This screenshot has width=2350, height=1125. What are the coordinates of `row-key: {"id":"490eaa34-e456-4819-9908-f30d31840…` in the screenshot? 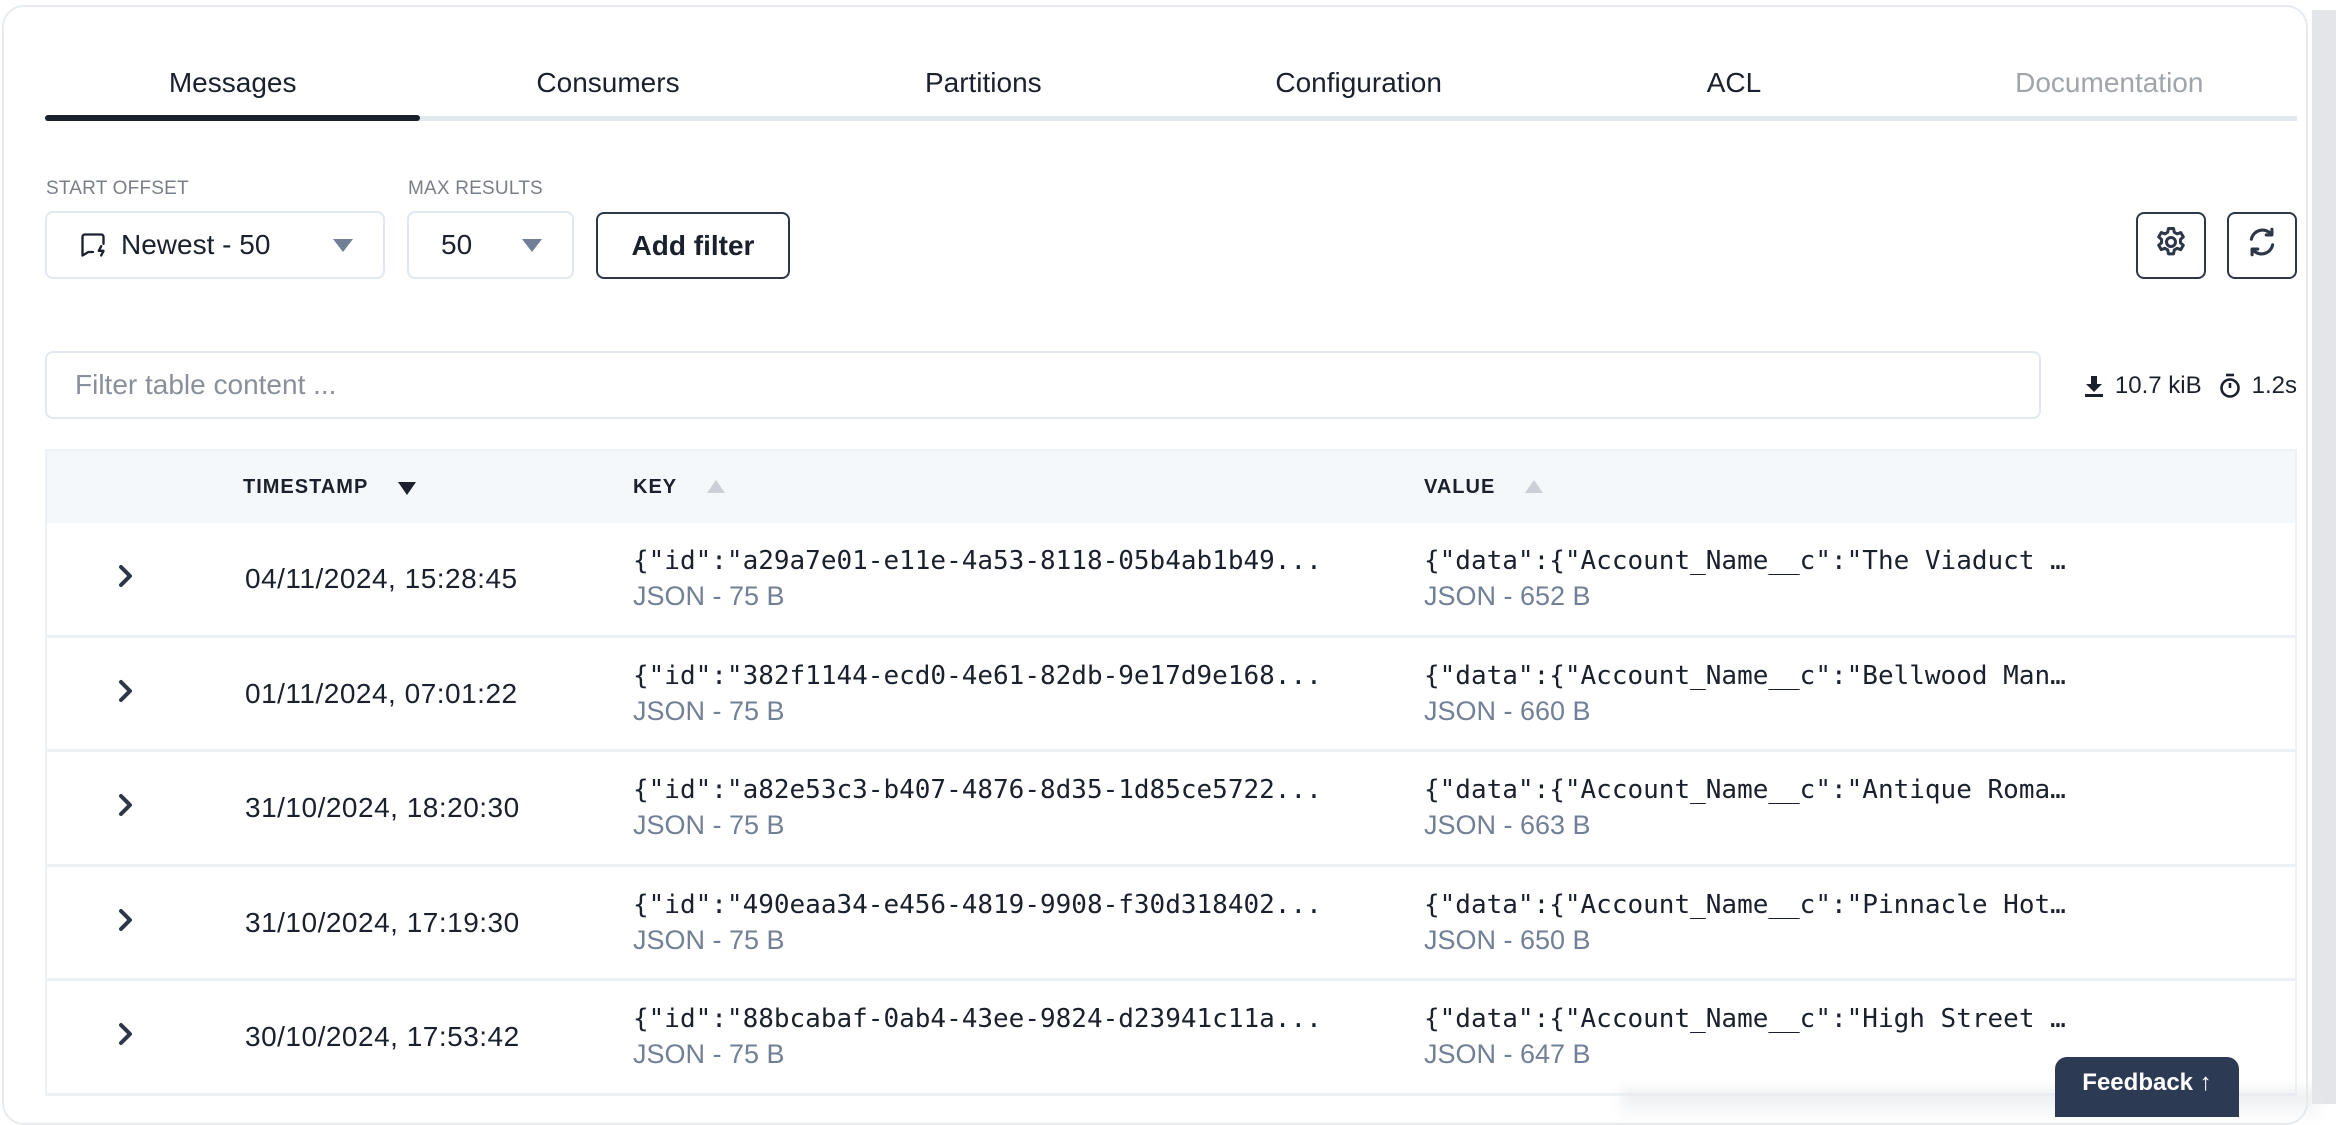 It's located at (977, 922).